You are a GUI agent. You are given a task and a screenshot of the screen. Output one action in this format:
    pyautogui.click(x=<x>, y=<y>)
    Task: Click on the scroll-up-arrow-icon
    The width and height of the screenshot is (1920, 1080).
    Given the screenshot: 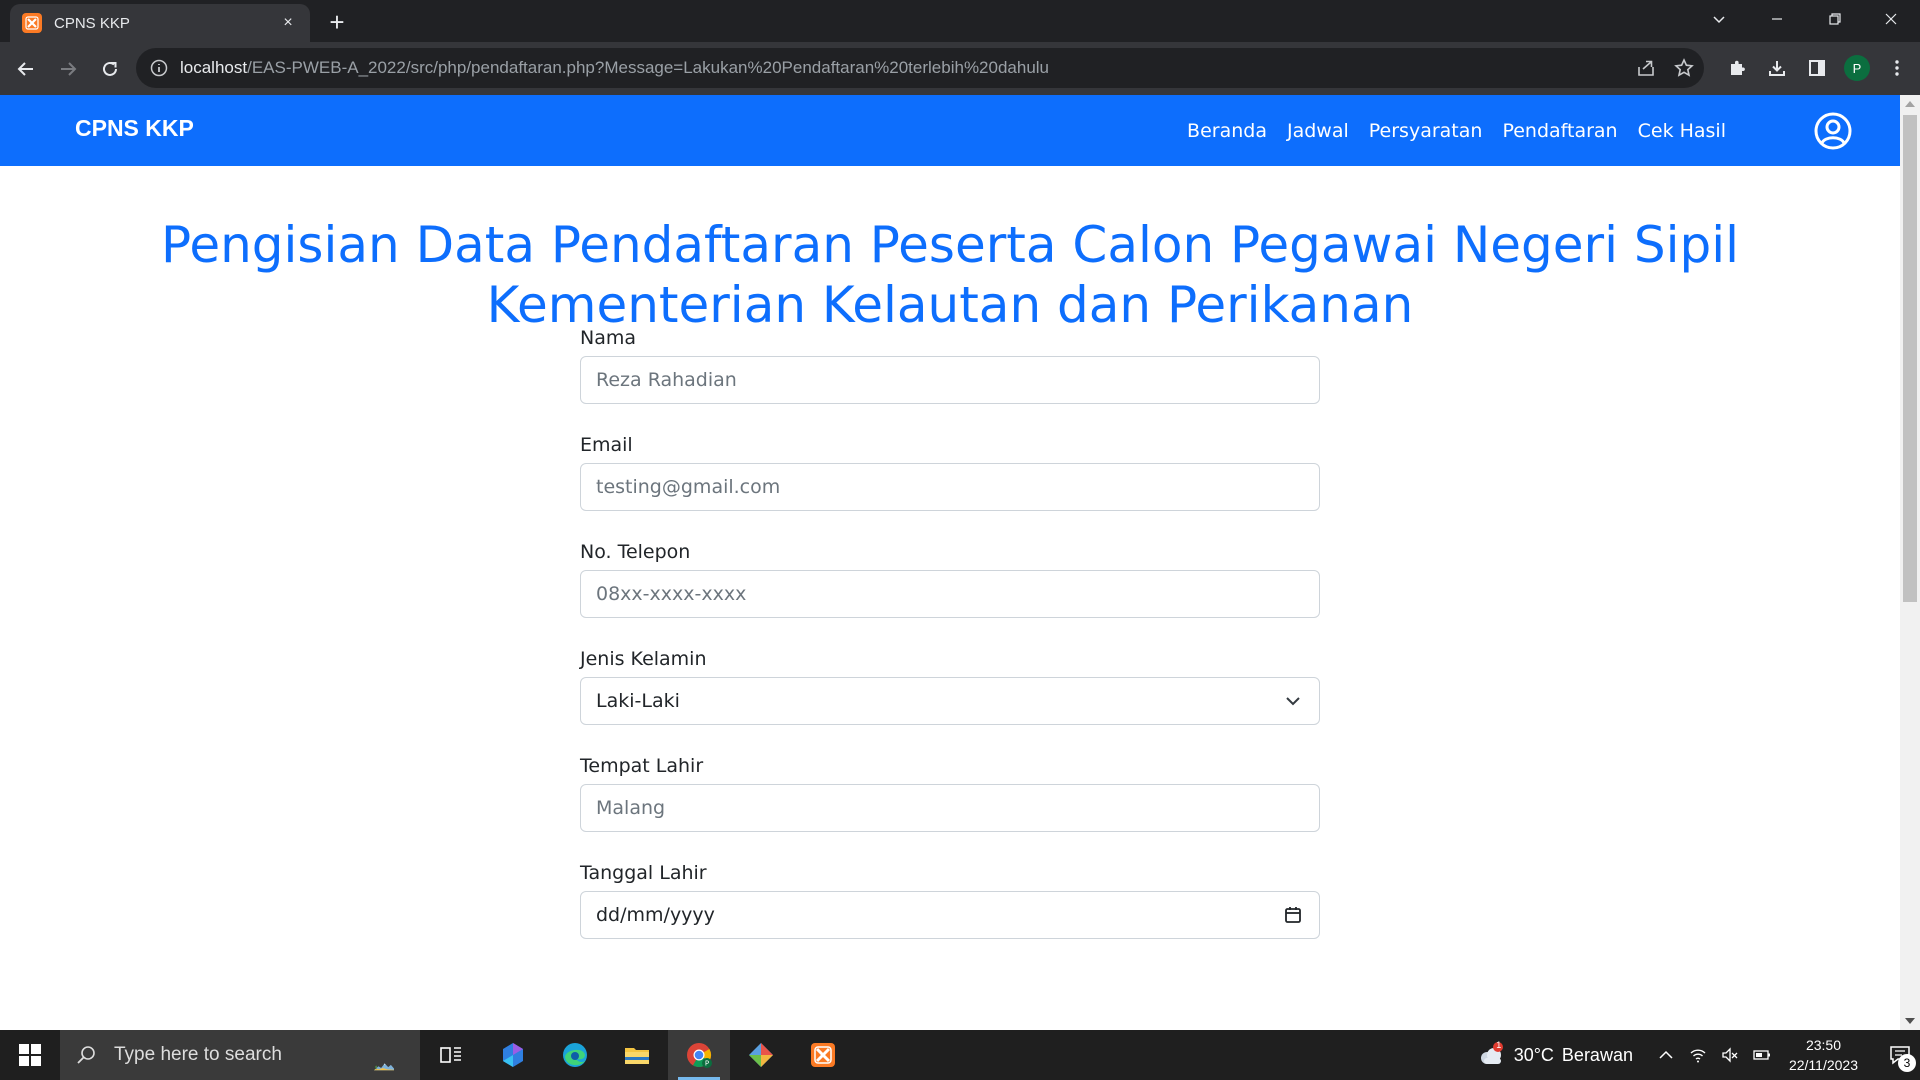 What is the action you would take?
    pyautogui.click(x=1910, y=104)
    